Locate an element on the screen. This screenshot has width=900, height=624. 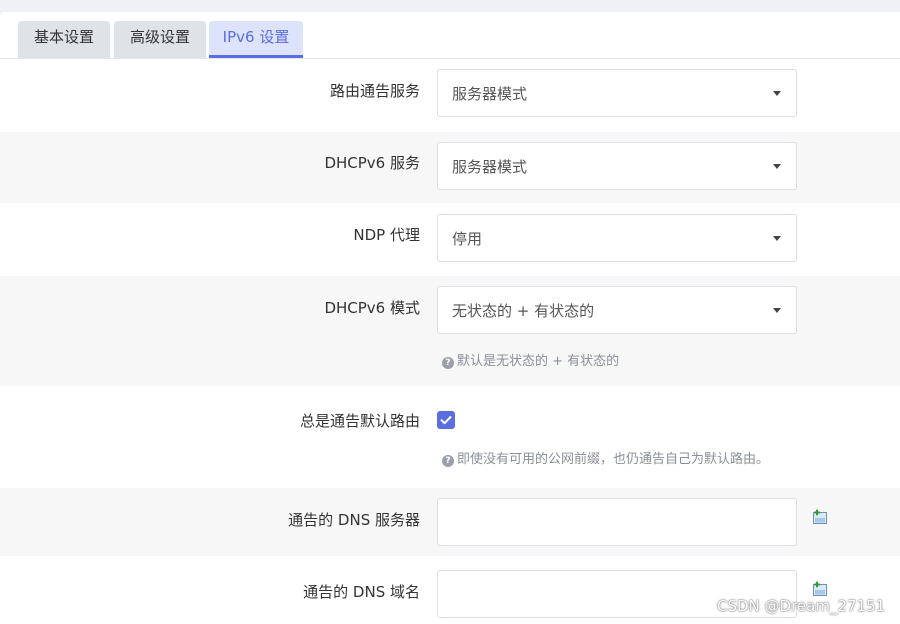
dhcpv6-service-select: 服务器模式 is located at coordinates (617, 166).